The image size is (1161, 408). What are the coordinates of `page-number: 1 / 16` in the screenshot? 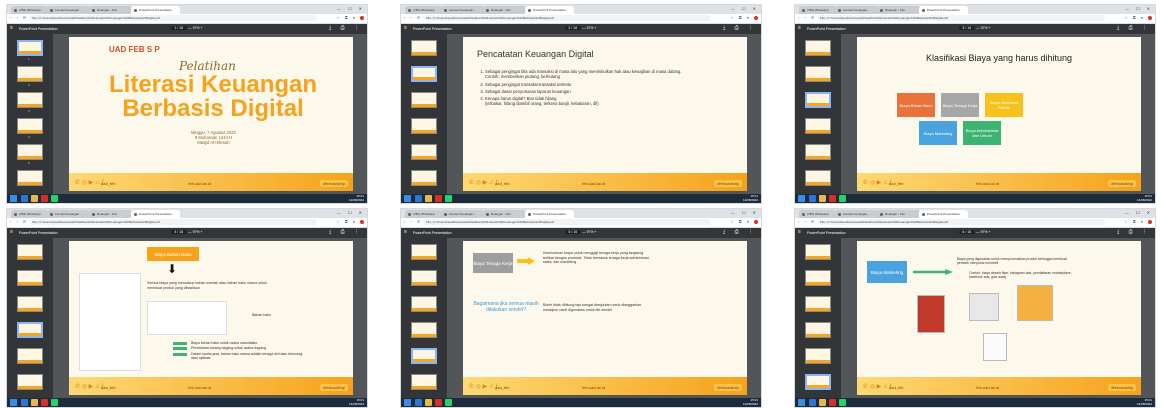 It's located at (179, 28).